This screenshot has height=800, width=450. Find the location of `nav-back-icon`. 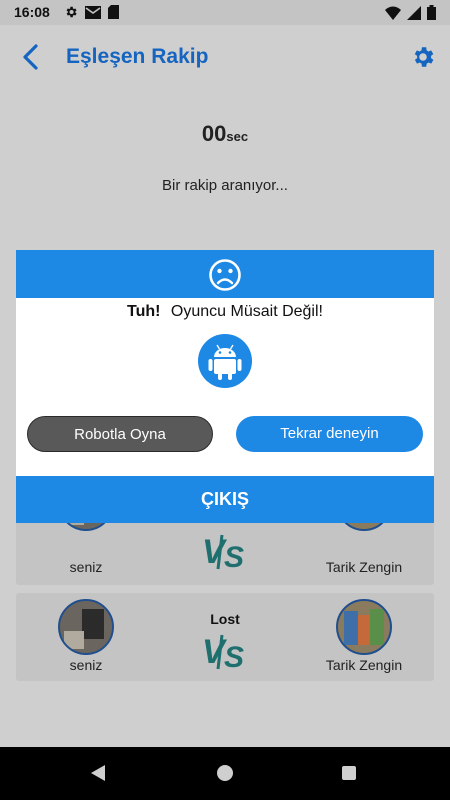

nav-back-icon is located at coordinates (98, 773).